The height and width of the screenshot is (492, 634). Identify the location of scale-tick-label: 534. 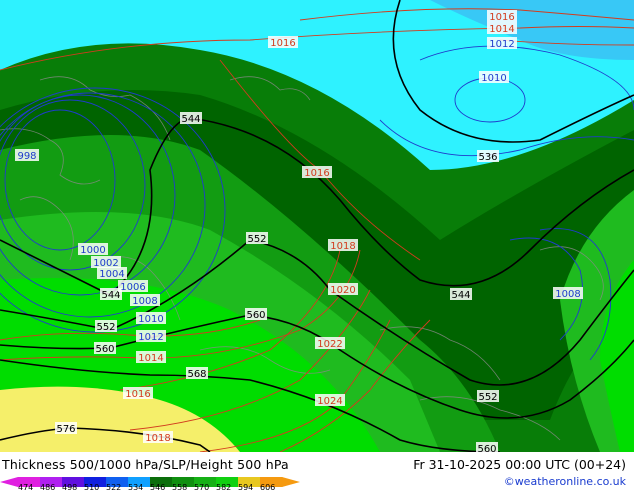
(136, 487).